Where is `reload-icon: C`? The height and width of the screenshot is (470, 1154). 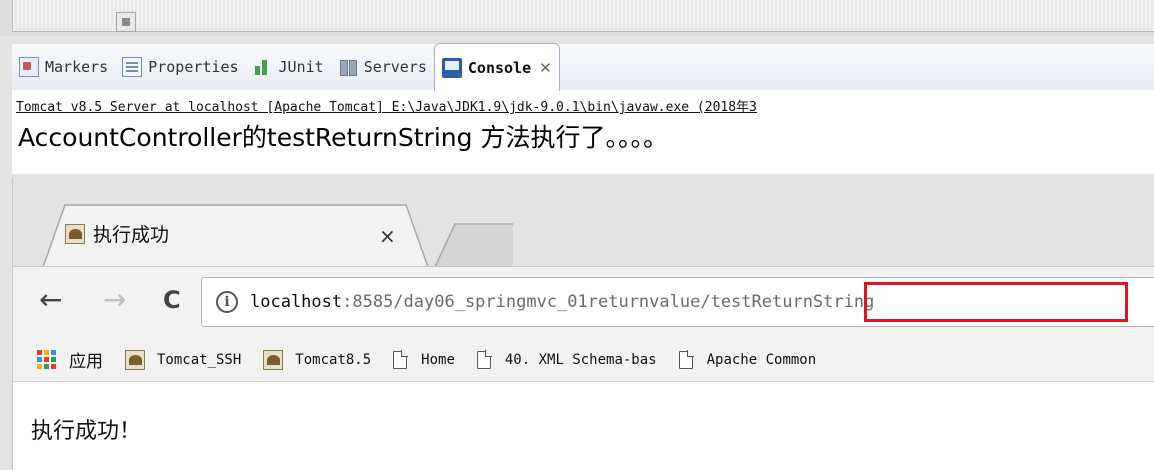
reload-icon: C is located at coordinates (172, 300).